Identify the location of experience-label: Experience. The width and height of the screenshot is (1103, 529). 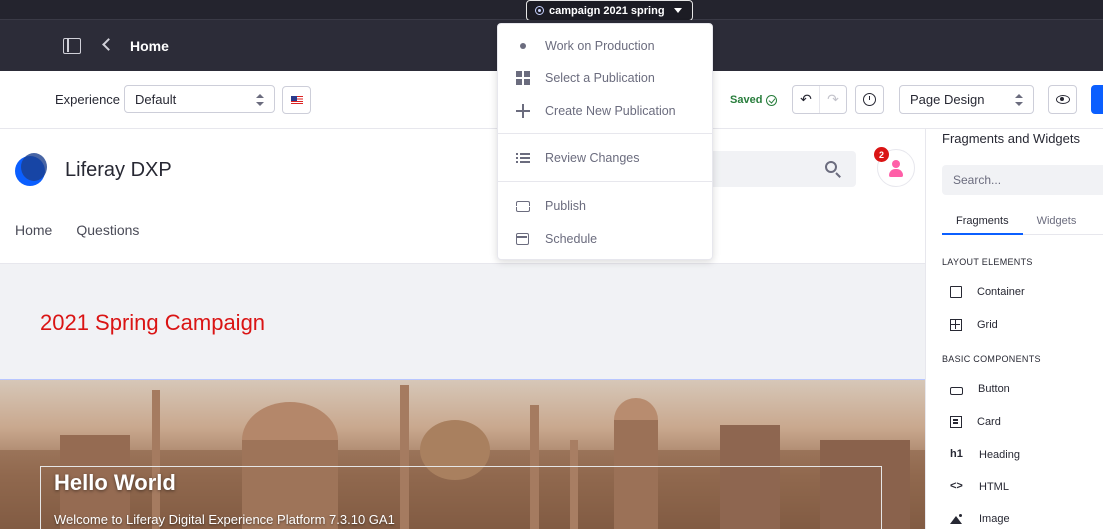
(88, 99).